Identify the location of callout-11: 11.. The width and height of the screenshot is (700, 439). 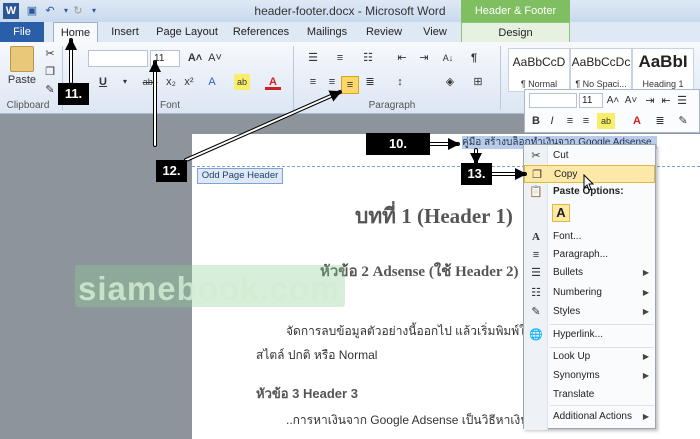
(73, 94).